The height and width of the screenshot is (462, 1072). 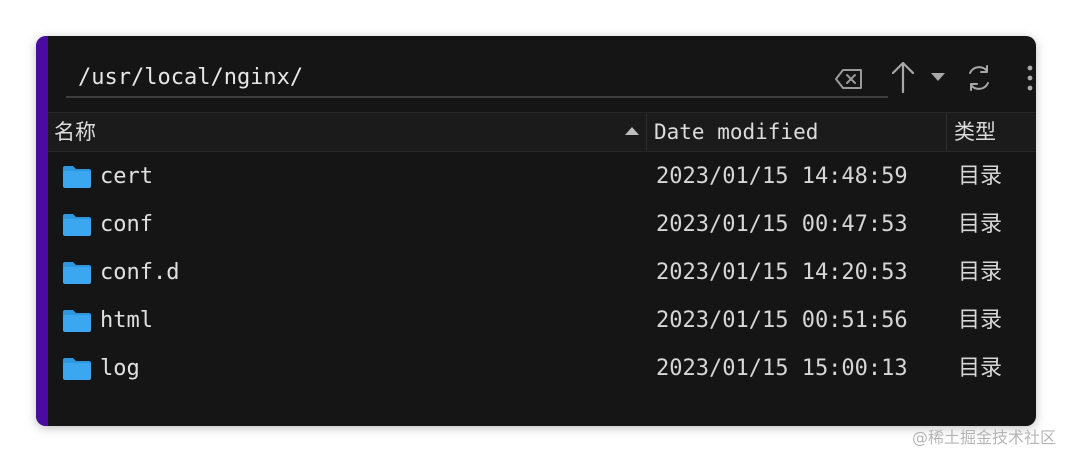 What do you see at coordinates (542, 132) in the screenshot?
I see `column-header: 名称 Date modified 类型` at bounding box center [542, 132].